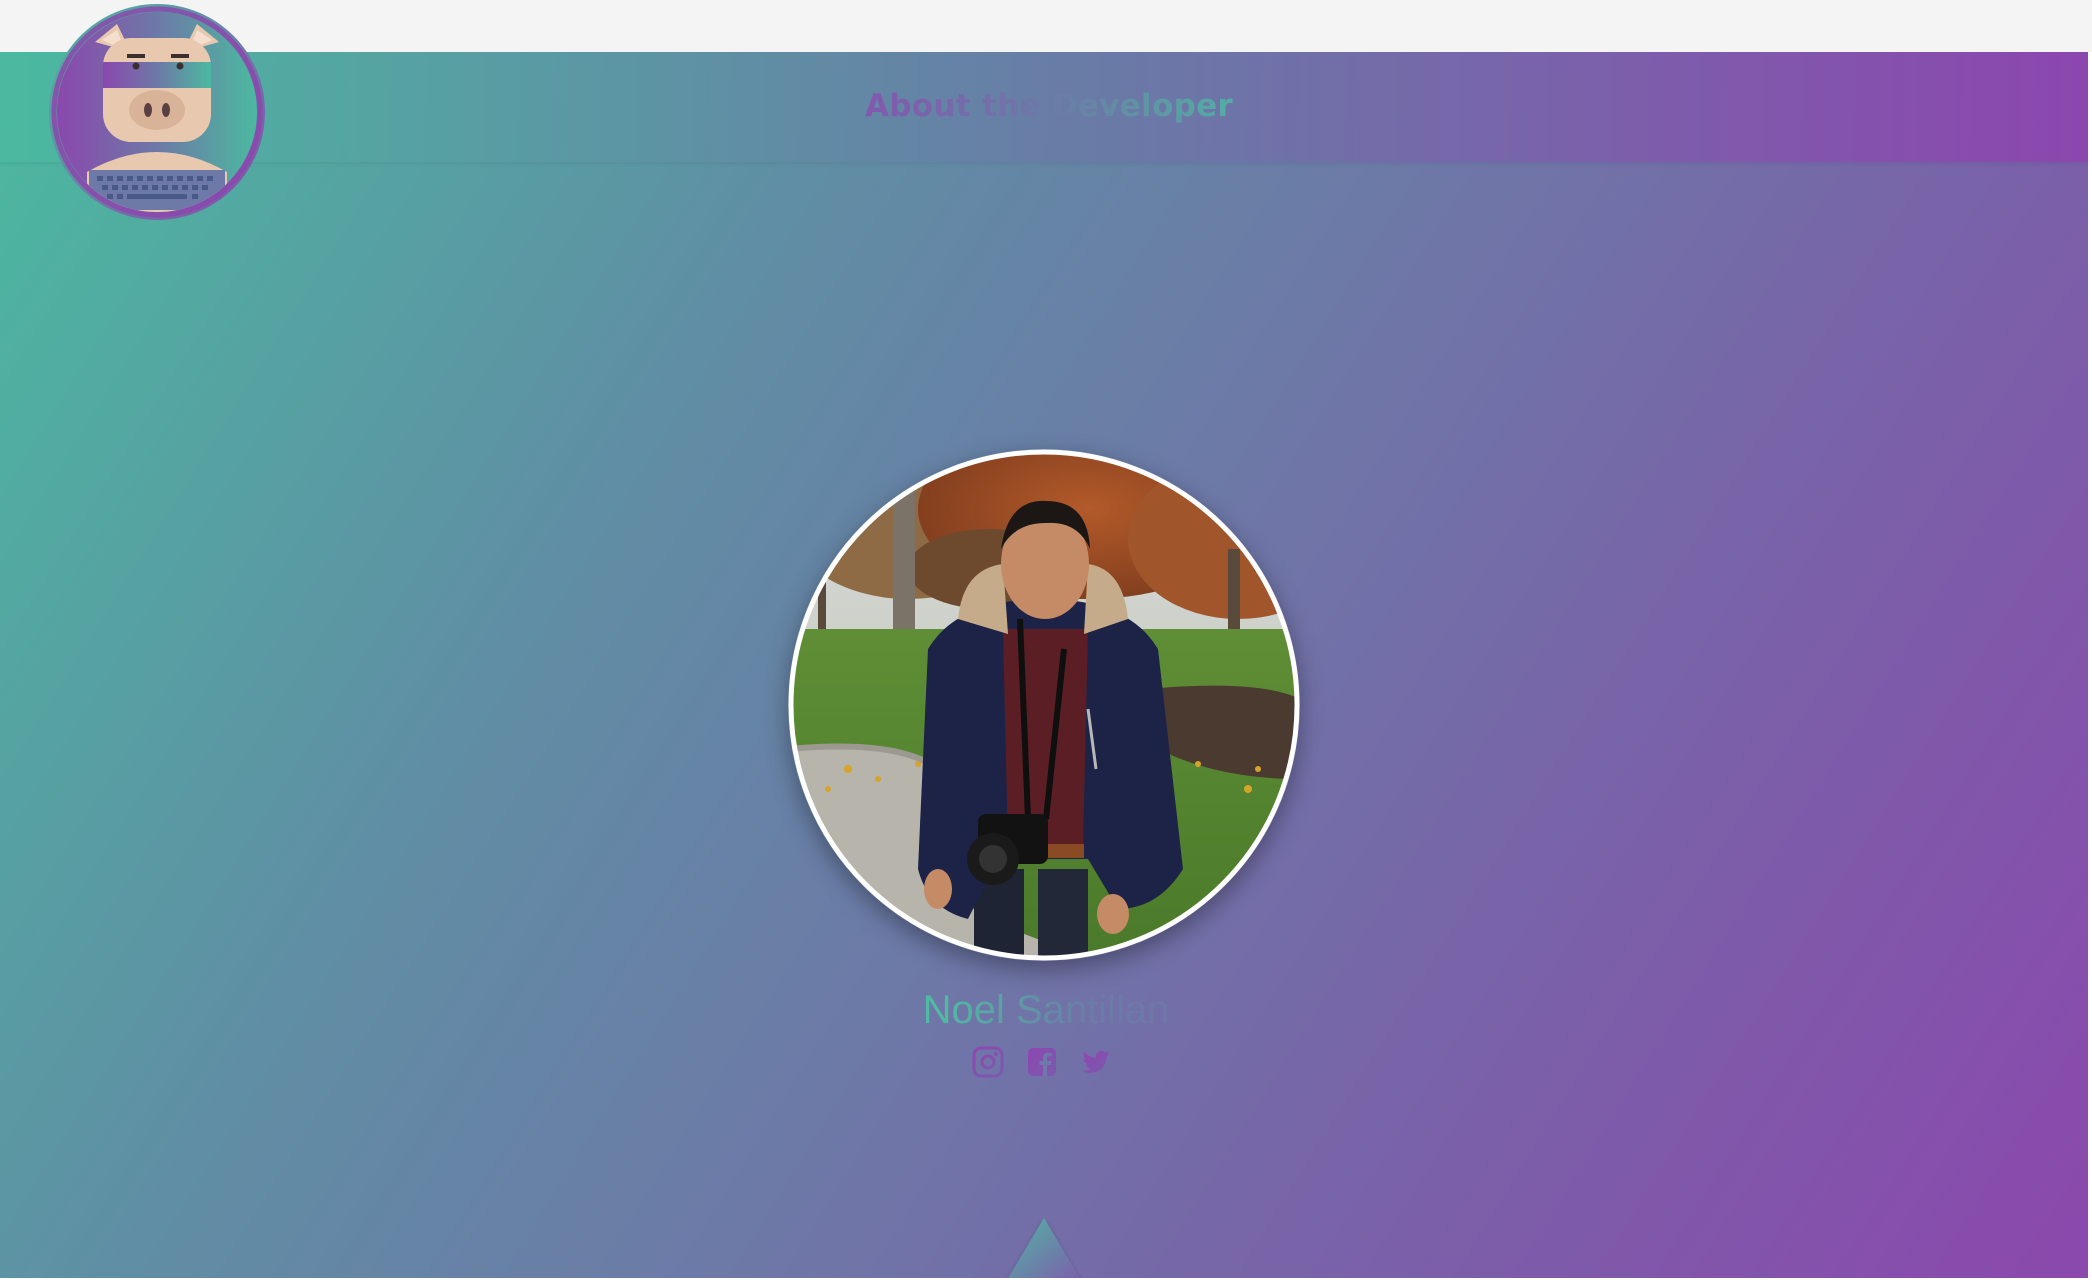 This screenshot has width=2092, height=1282. Describe the element at coordinates (2090, 665) in the screenshot. I see `window-right-edge` at that location.